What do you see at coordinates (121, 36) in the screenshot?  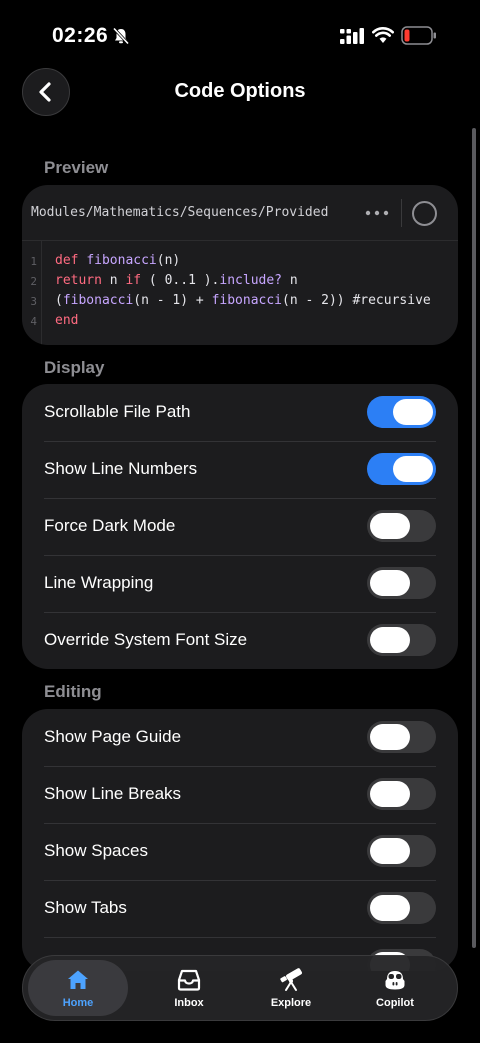 I see `bell-slash-icon` at bounding box center [121, 36].